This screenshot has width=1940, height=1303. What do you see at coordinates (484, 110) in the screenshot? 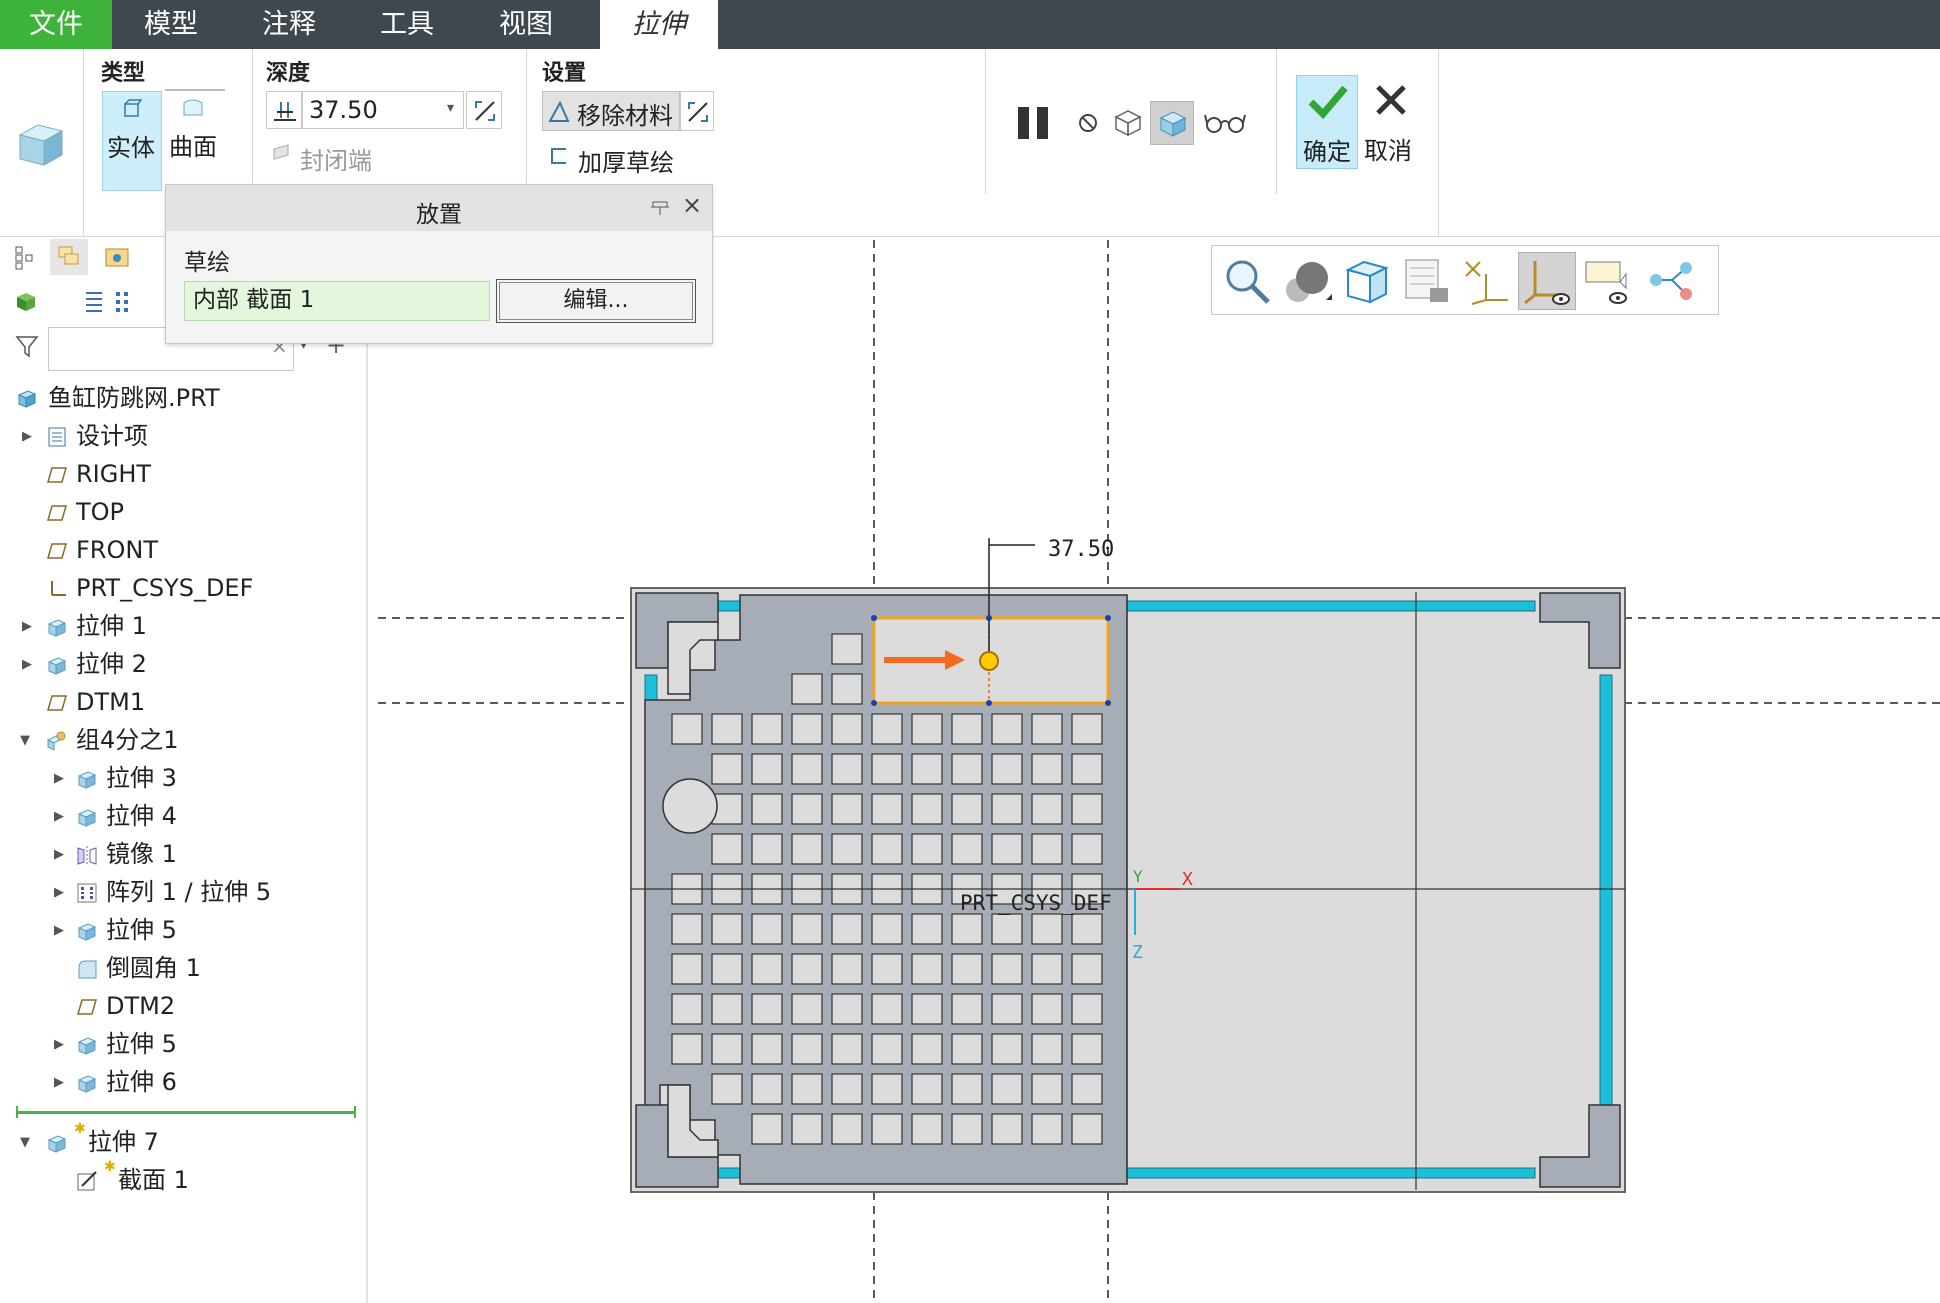
I see `flip-depth-button` at bounding box center [484, 110].